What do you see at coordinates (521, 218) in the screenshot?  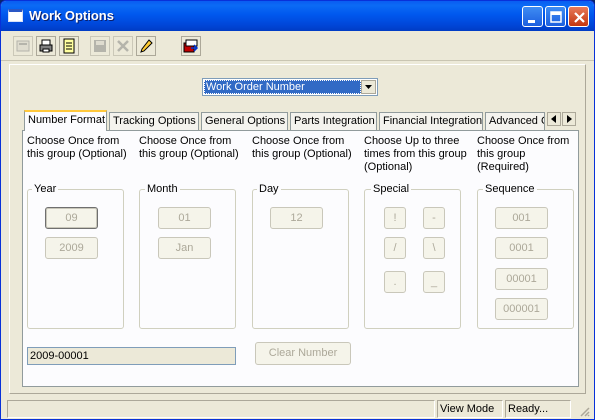 I see `sequence-001-button: 001` at bounding box center [521, 218].